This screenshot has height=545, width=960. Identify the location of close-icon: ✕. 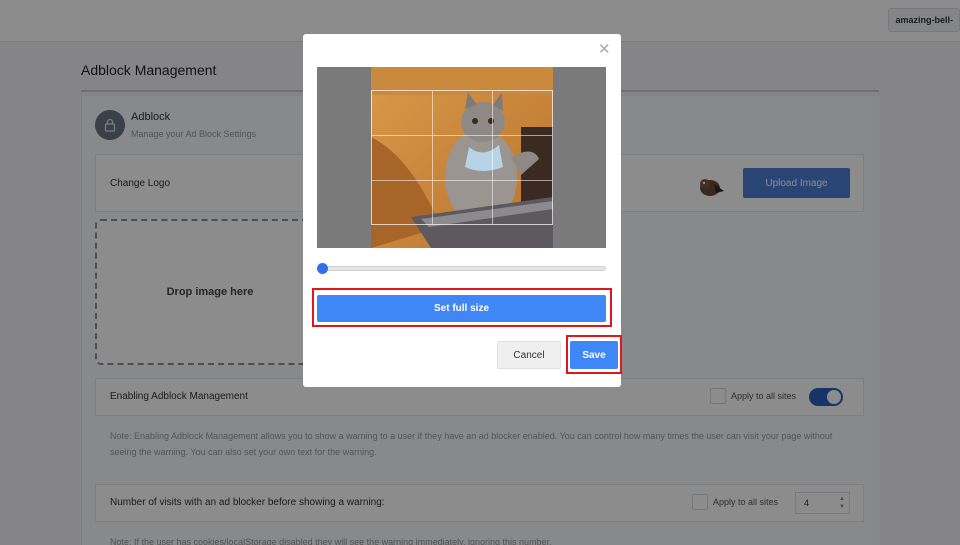
(604, 49).